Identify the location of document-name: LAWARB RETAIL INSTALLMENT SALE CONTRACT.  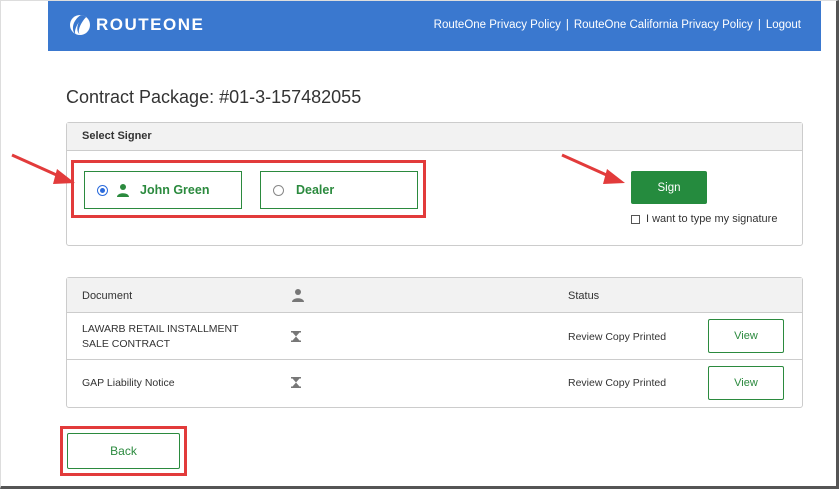
(160, 336).